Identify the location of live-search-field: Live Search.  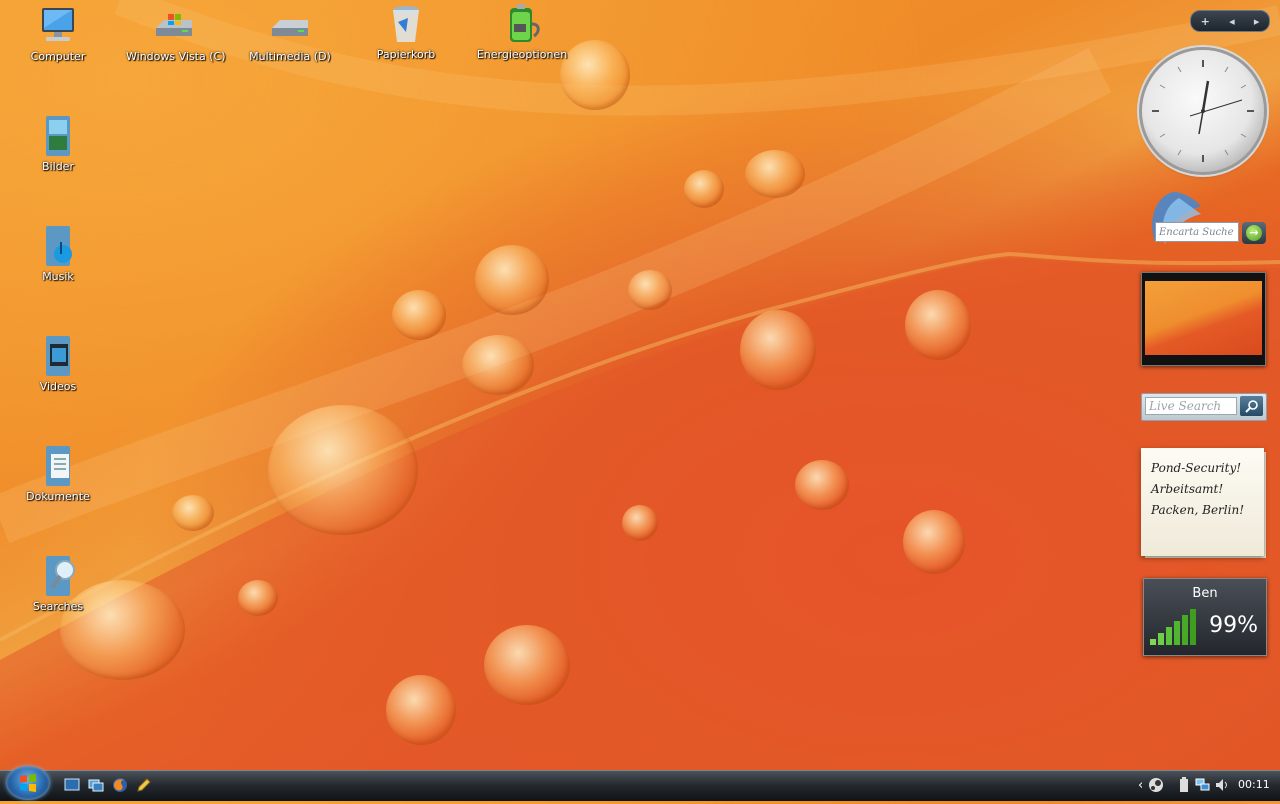
(1191, 406).